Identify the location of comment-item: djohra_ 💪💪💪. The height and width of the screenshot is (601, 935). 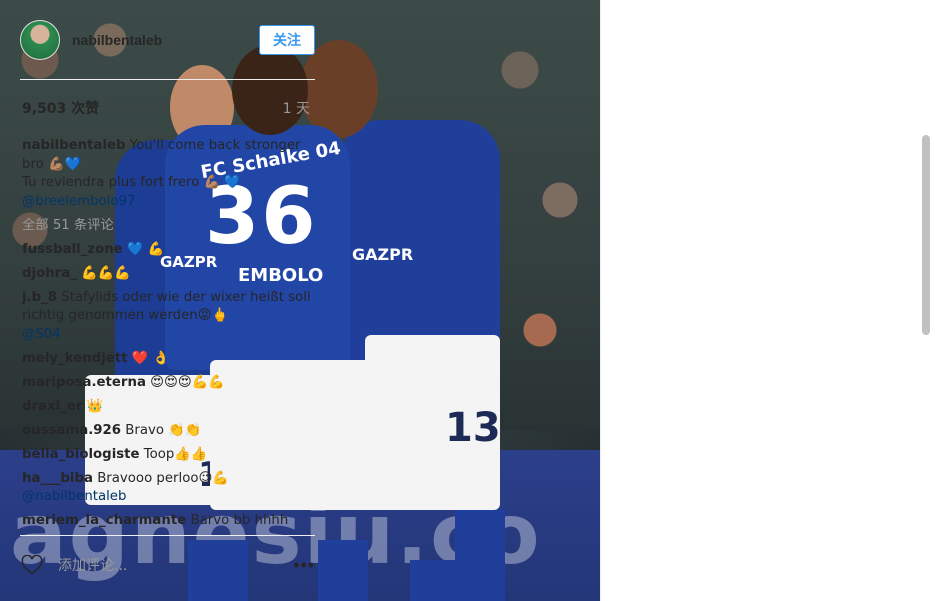
(167, 274).